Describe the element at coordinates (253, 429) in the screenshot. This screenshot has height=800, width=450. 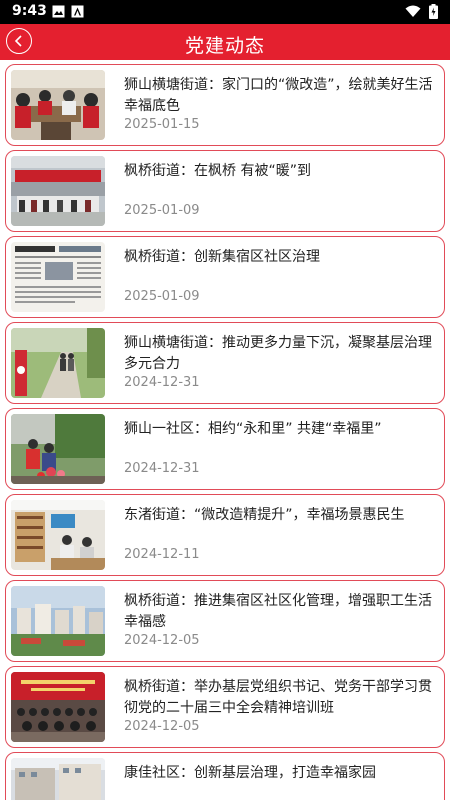
I see `article-title: 狮山一社区：相约“永和里” 共建“幸福里”` at that location.